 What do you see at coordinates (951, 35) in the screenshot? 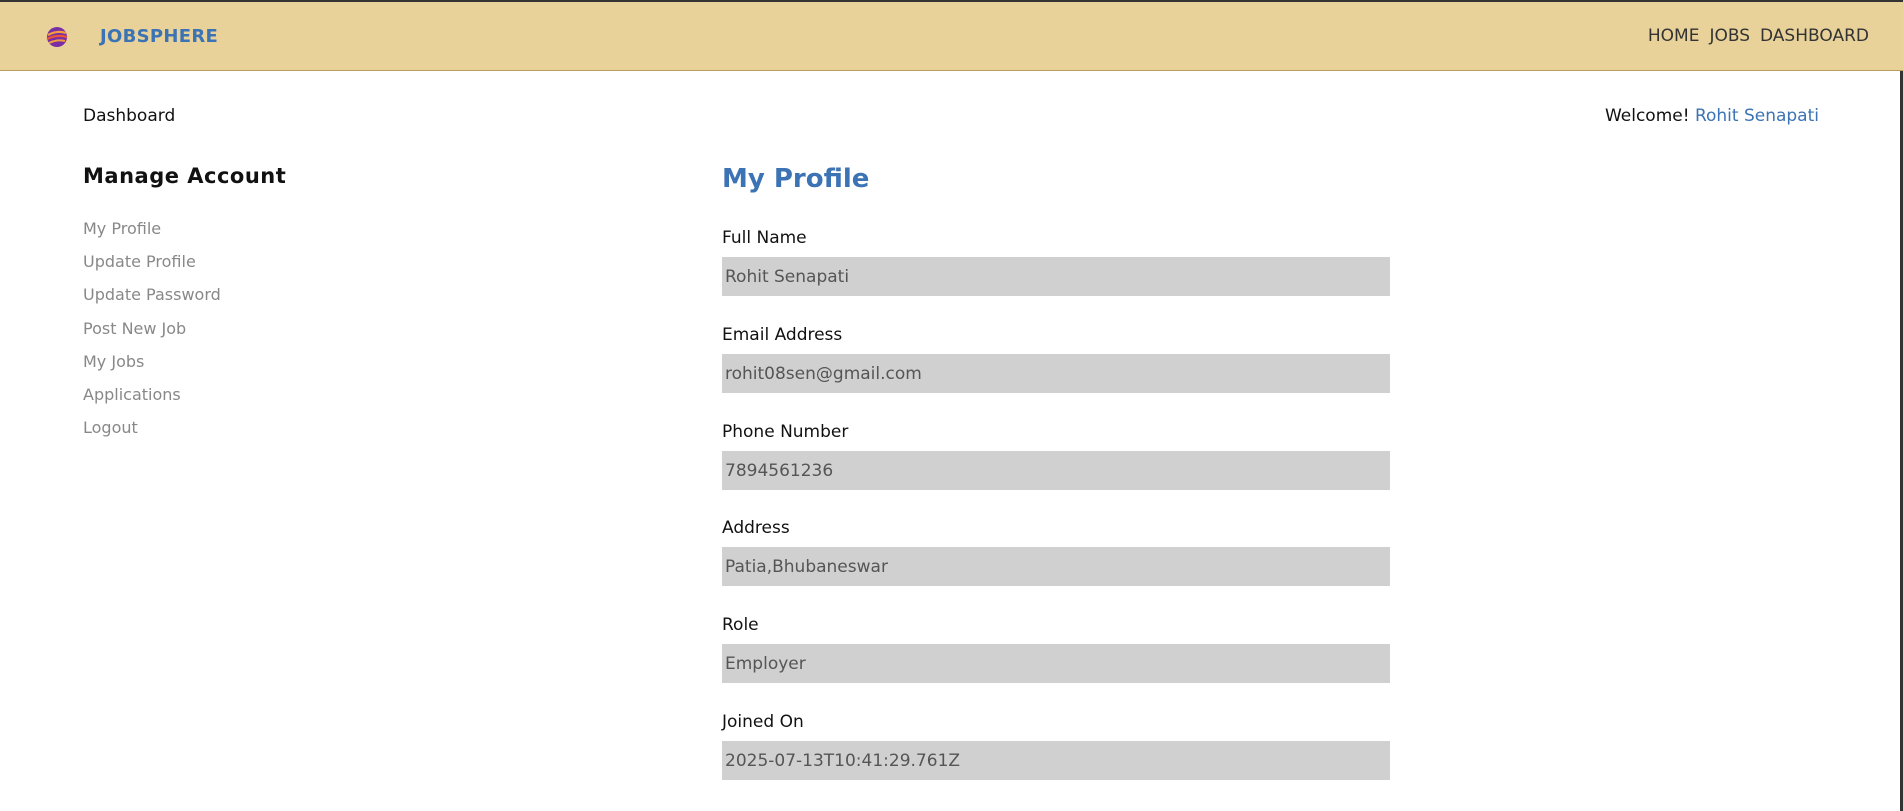
I see `top-navbar: JOBSPHERE HOME JOBS DASHBOARD` at bounding box center [951, 35].